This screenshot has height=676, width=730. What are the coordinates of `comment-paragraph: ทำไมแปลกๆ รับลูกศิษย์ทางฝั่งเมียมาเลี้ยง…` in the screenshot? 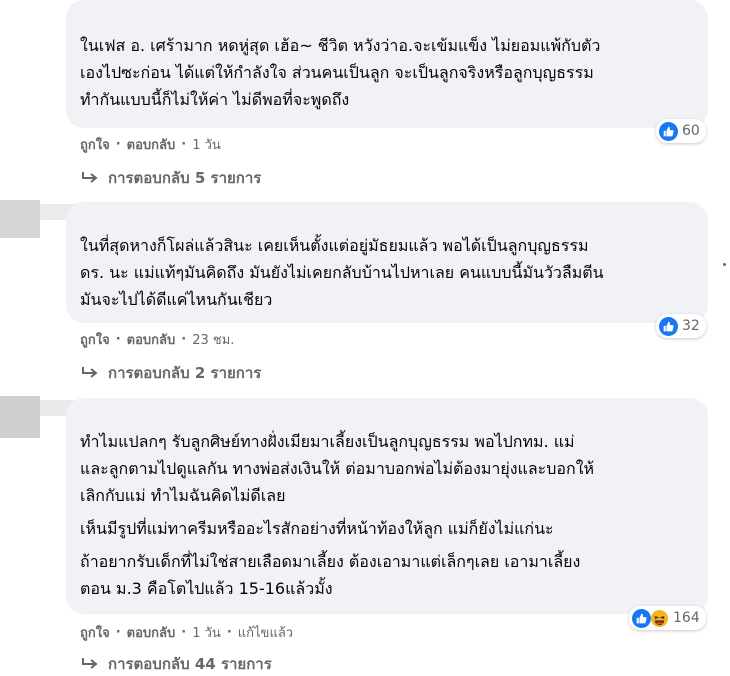 It's located at (337, 468).